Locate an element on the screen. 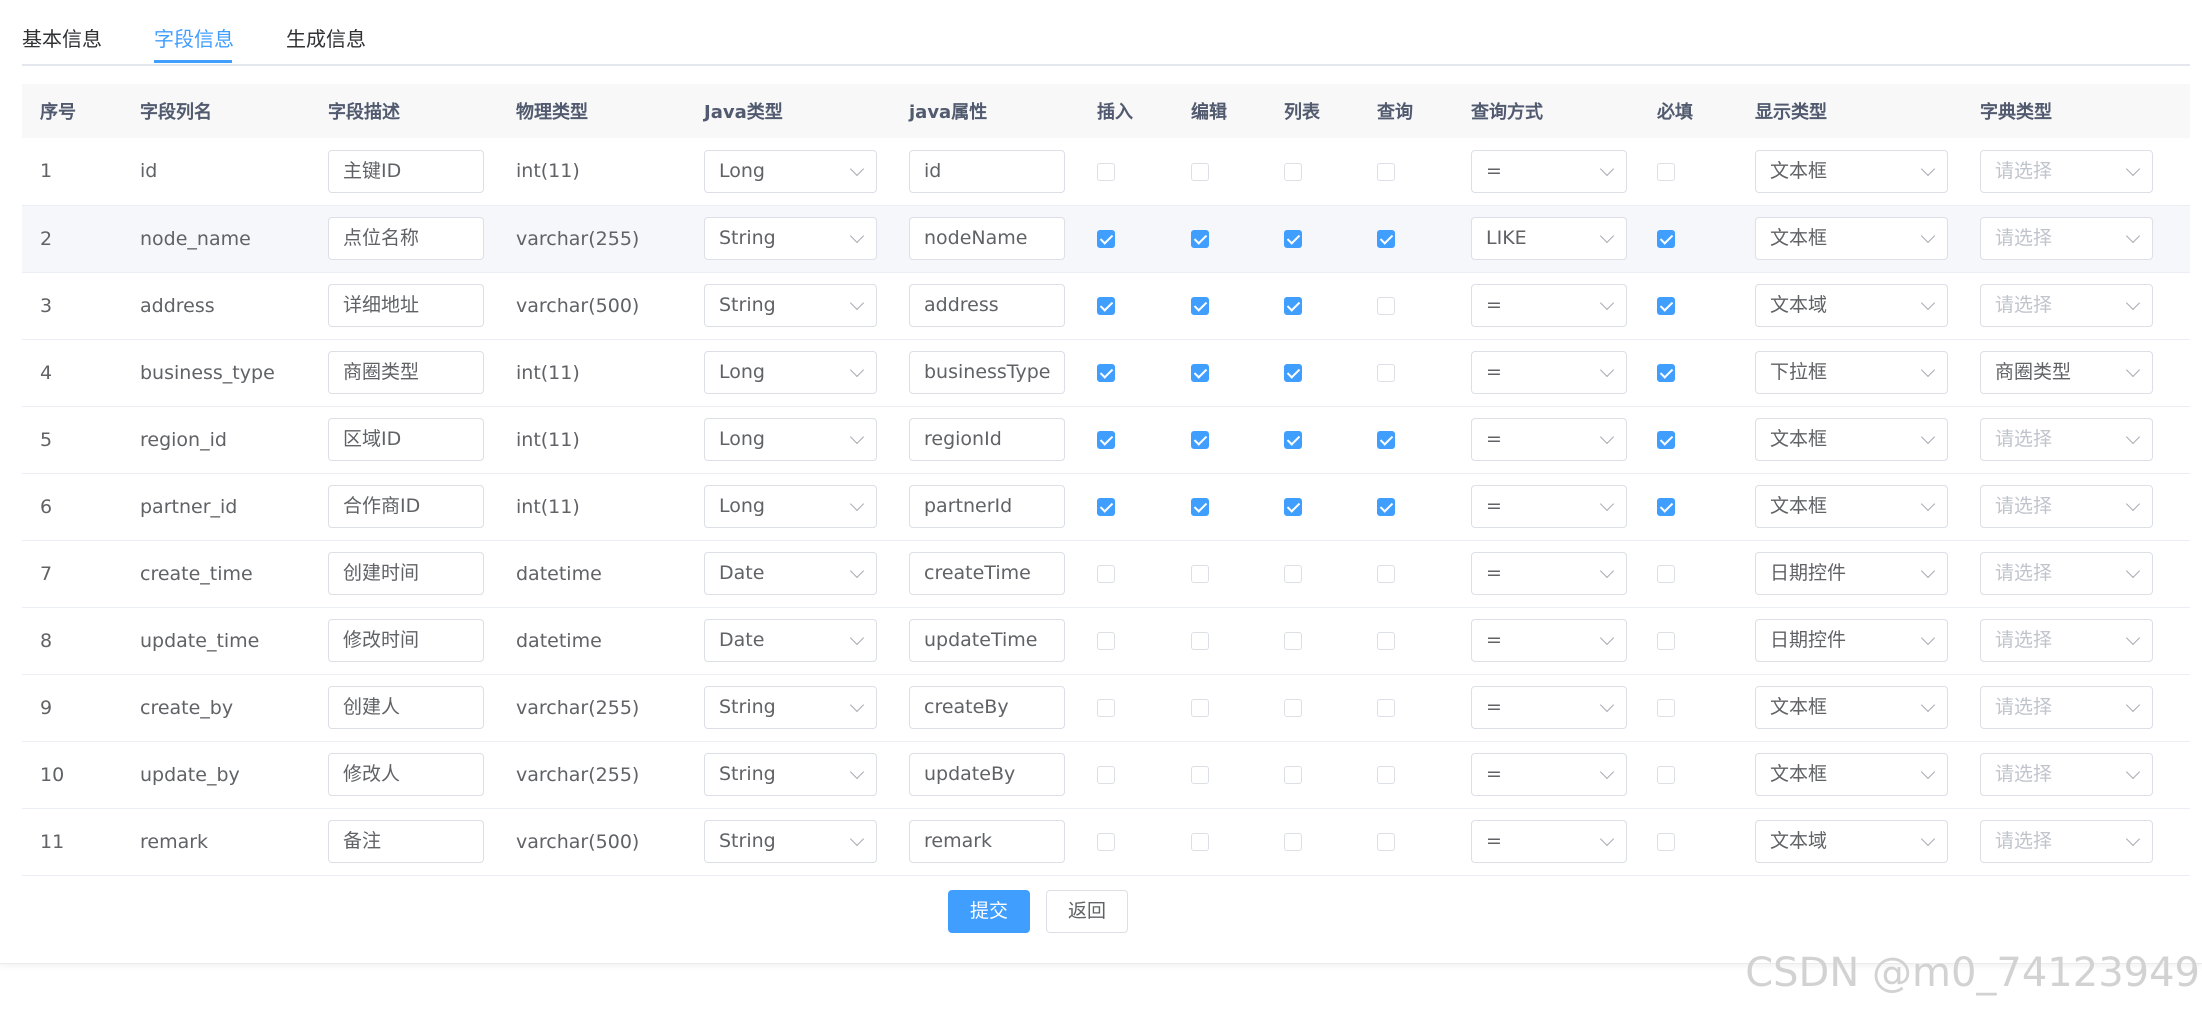 The width and height of the screenshot is (2202, 1013). java-property-input: remark is located at coordinates (987, 841).